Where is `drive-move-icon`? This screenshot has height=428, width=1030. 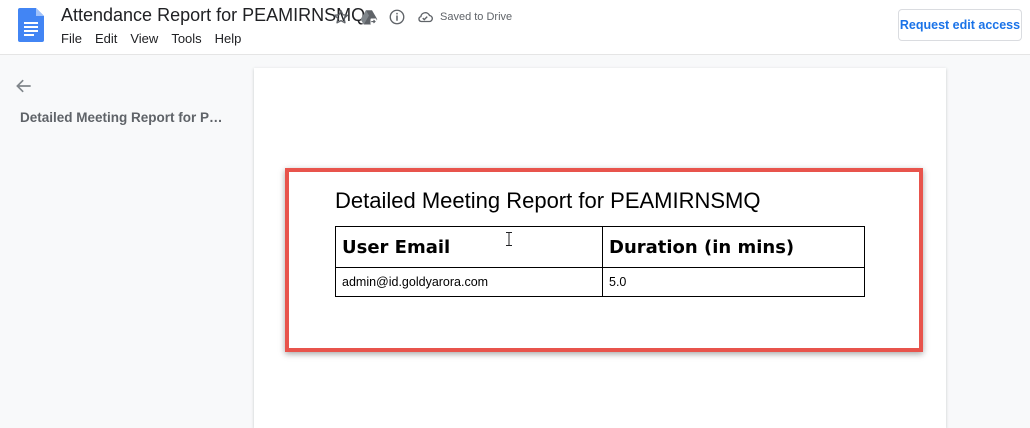 drive-move-icon is located at coordinates (369, 17).